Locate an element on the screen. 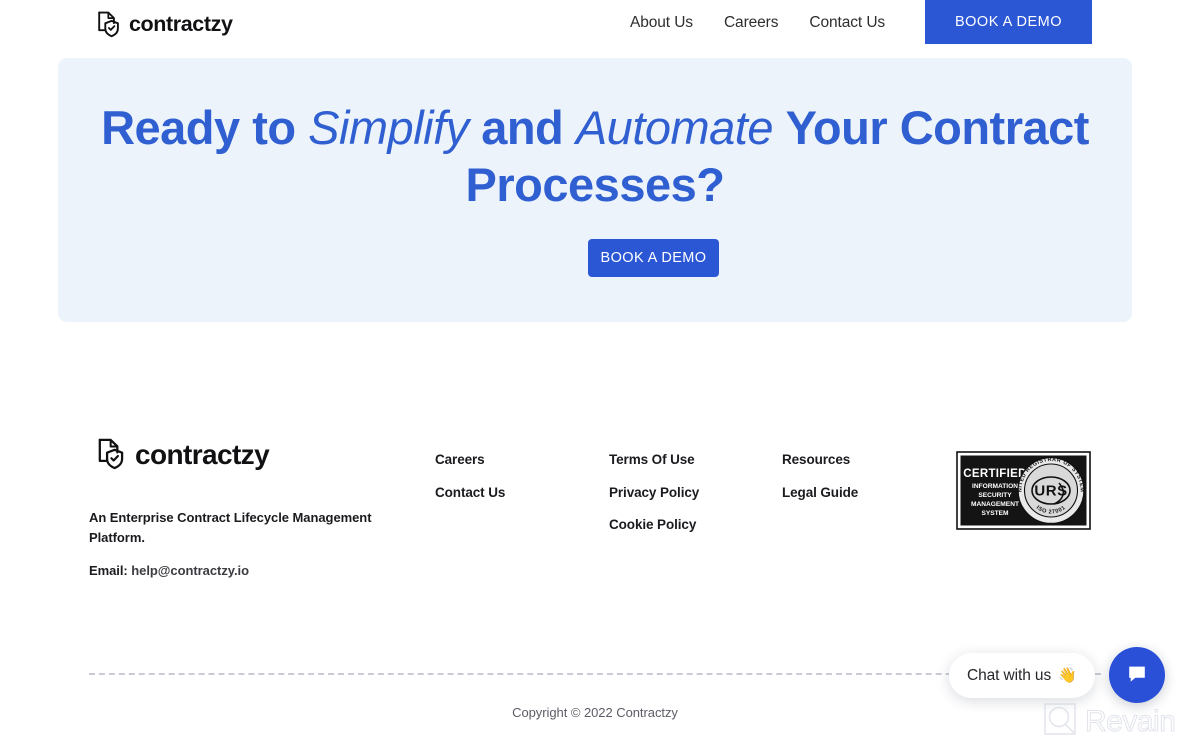 Image resolution: width=1190 pixels, height=753 pixels. footer-link-careers: Careers is located at coordinates (470, 460).